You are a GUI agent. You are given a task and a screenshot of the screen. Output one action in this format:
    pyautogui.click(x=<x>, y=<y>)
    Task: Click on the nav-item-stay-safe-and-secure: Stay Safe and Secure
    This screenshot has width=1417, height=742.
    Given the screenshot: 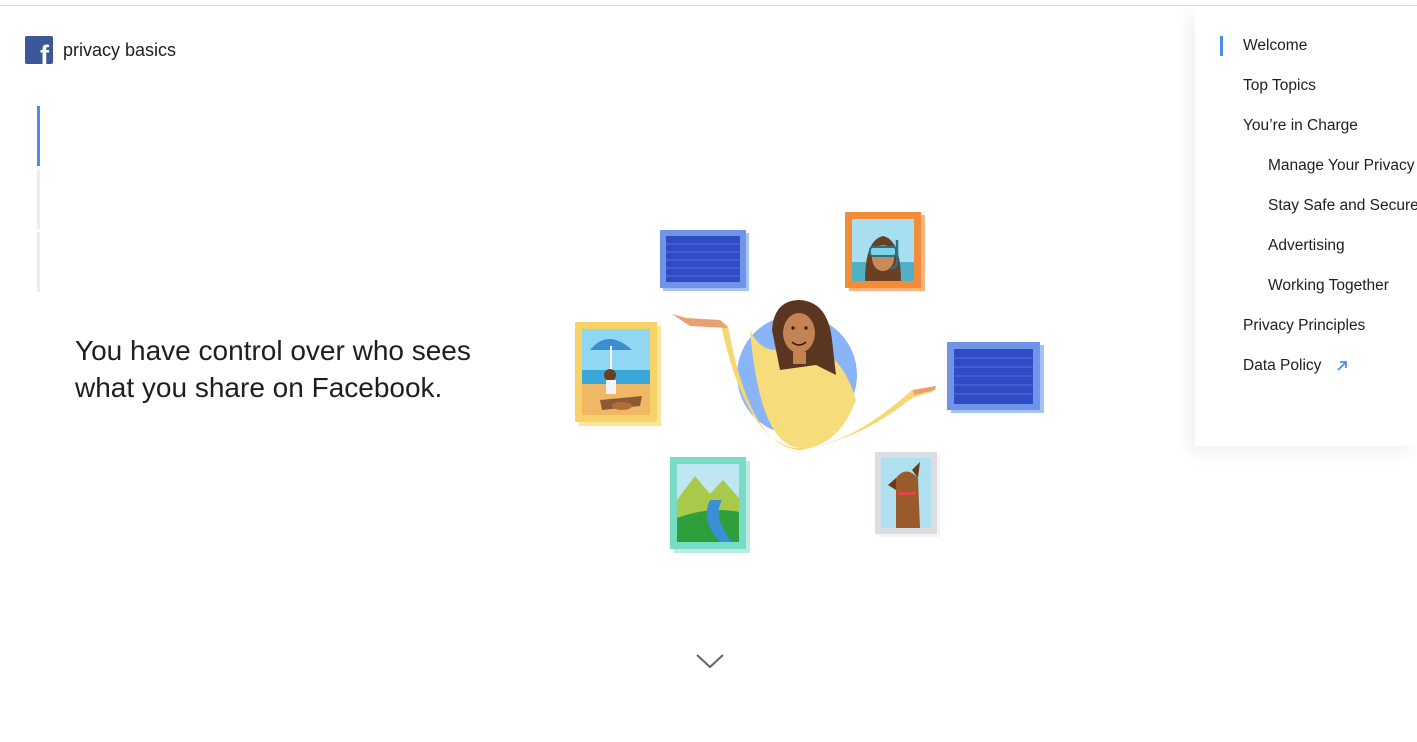 What is the action you would take?
    pyautogui.click(x=1306, y=212)
    